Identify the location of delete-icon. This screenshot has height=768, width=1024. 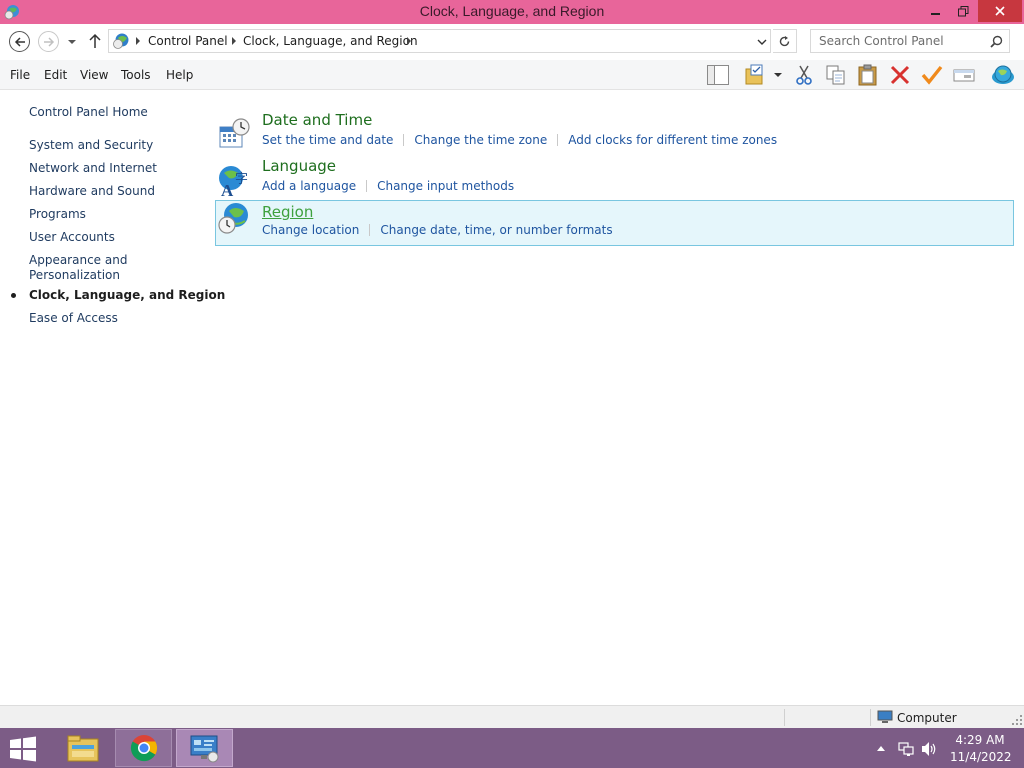
(900, 75).